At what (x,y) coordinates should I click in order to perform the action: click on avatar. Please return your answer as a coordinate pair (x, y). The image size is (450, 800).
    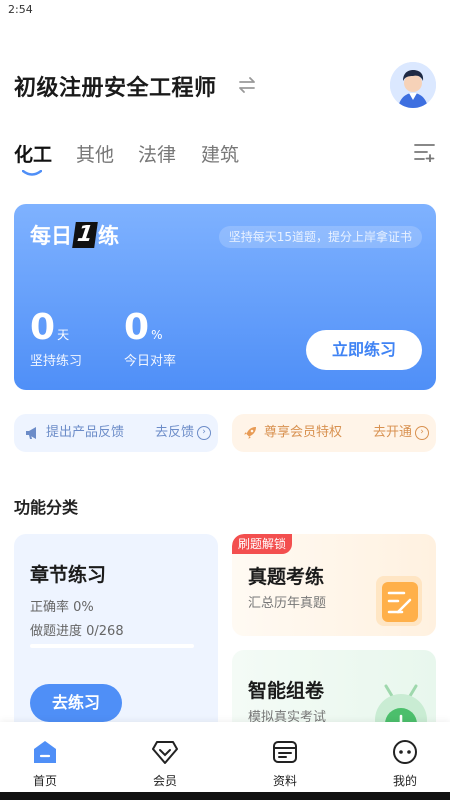
    Looking at the image, I should click on (413, 85).